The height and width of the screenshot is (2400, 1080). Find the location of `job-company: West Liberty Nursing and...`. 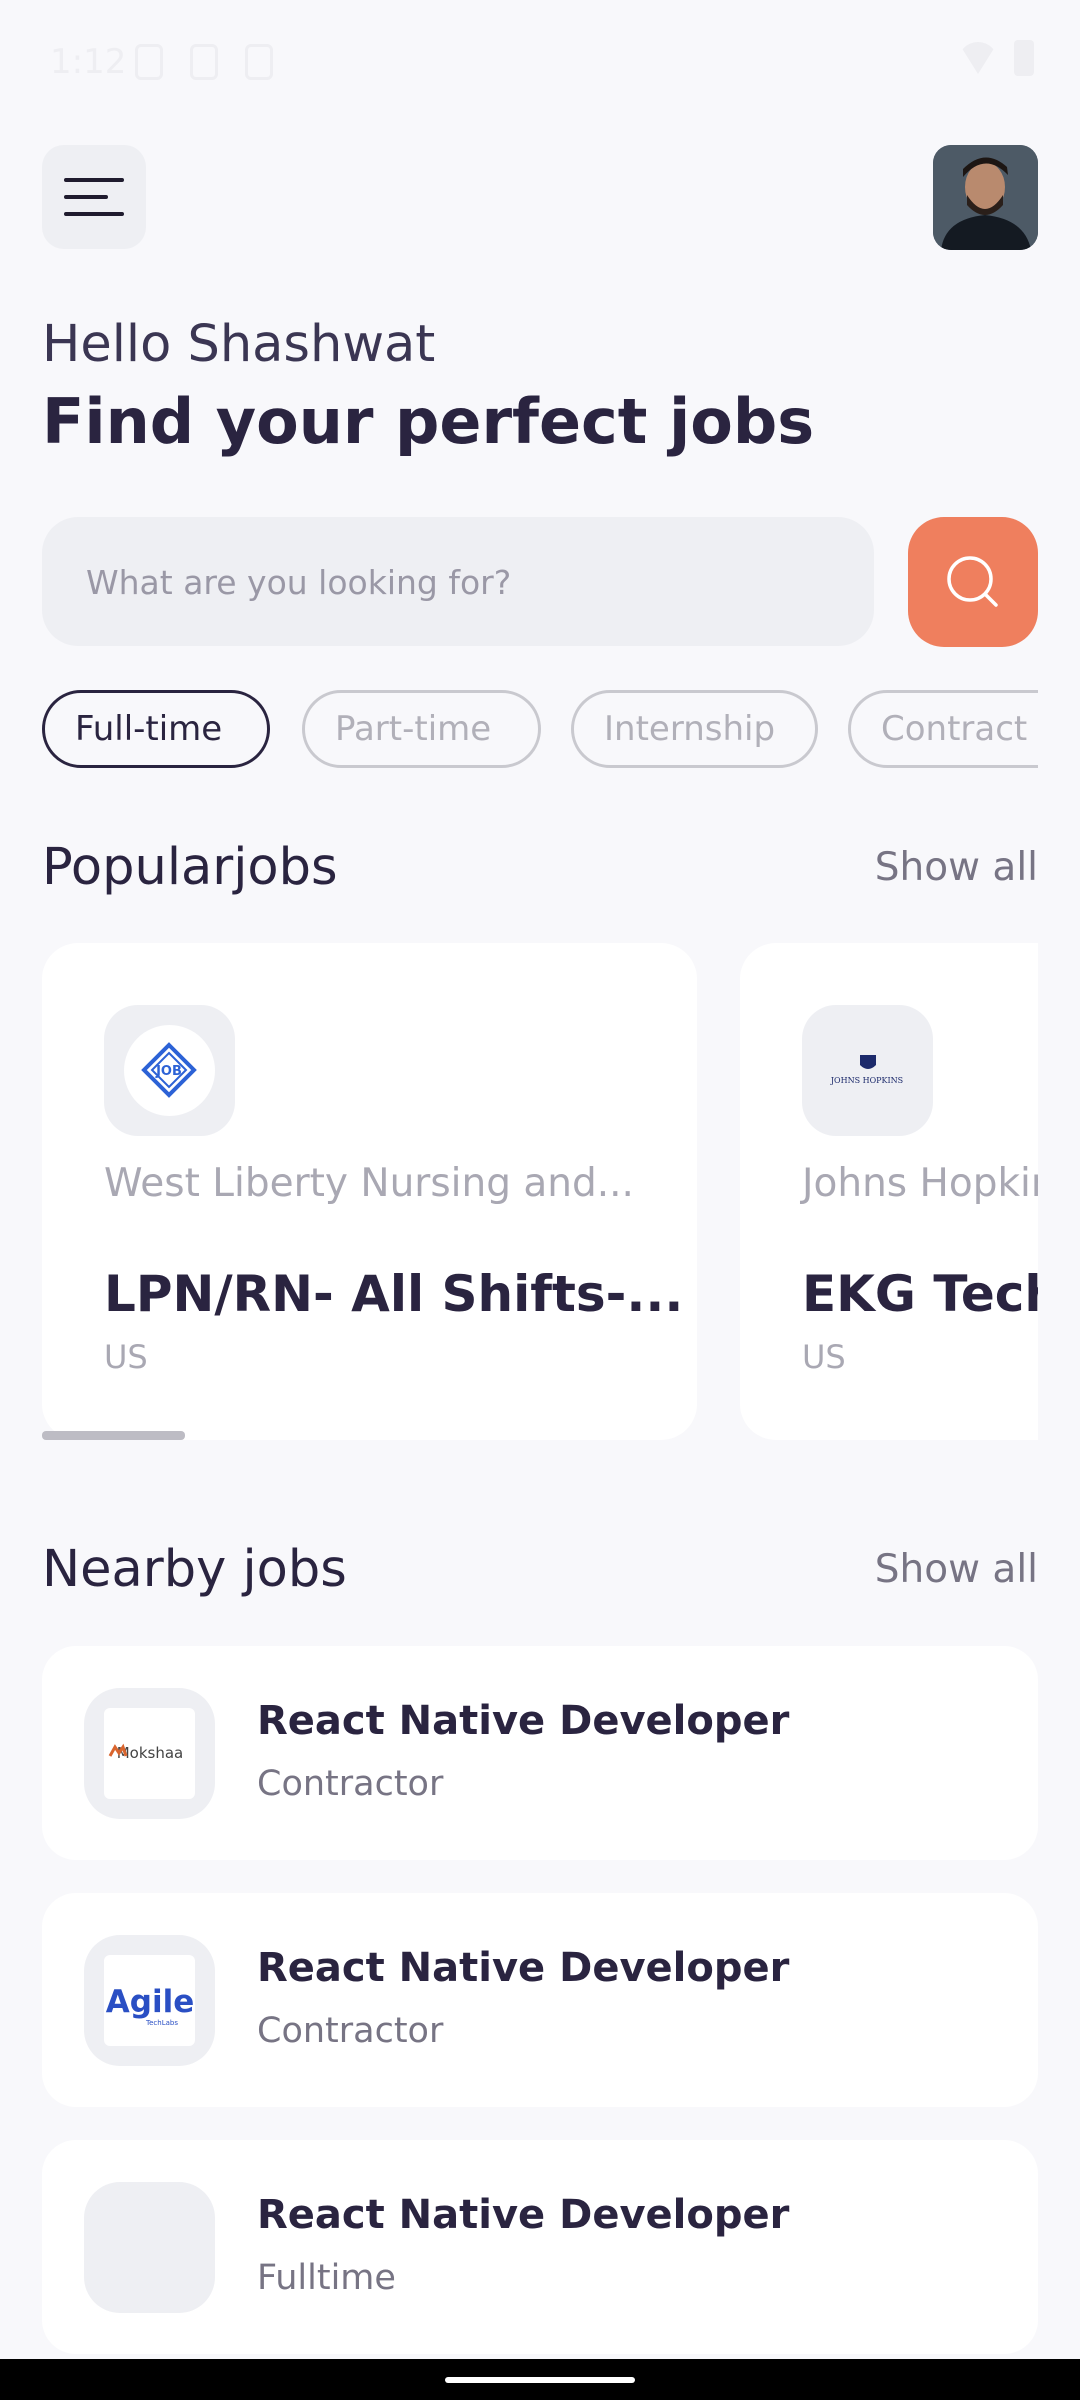

job-company: West Liberty Nursing and... is located at coordinates (369, 1183).